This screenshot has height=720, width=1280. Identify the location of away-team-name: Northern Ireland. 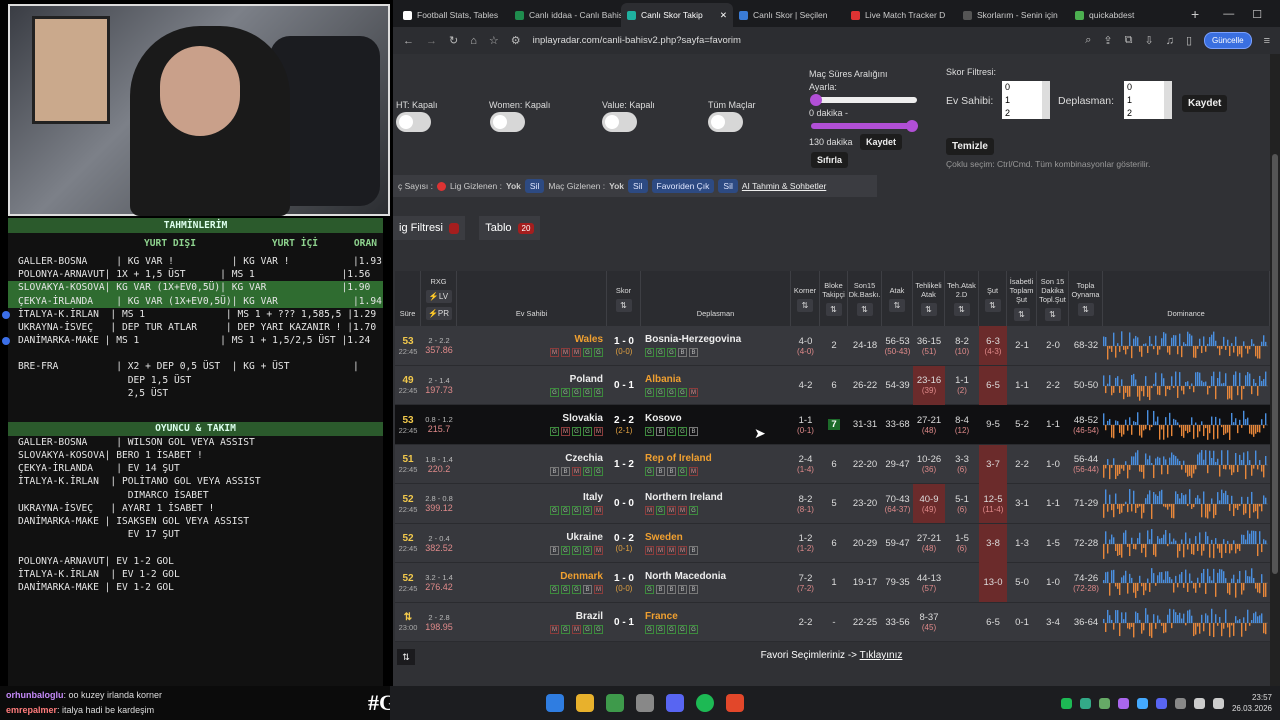
(684, 497).